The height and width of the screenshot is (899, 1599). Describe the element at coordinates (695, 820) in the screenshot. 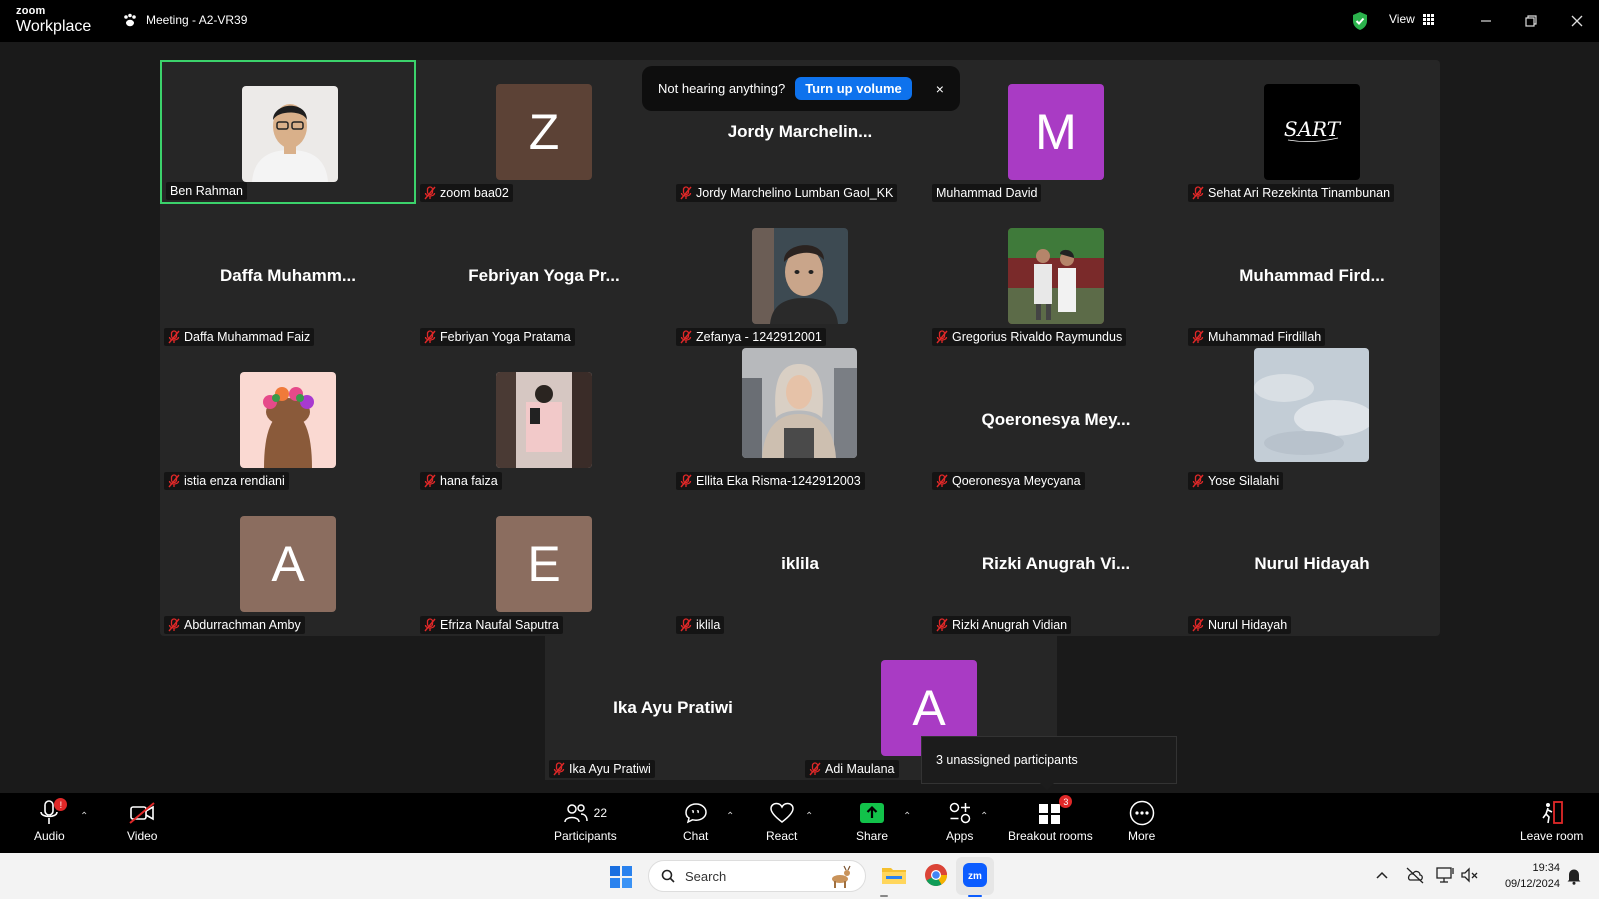

I see `chat-button: Chat` at that location.